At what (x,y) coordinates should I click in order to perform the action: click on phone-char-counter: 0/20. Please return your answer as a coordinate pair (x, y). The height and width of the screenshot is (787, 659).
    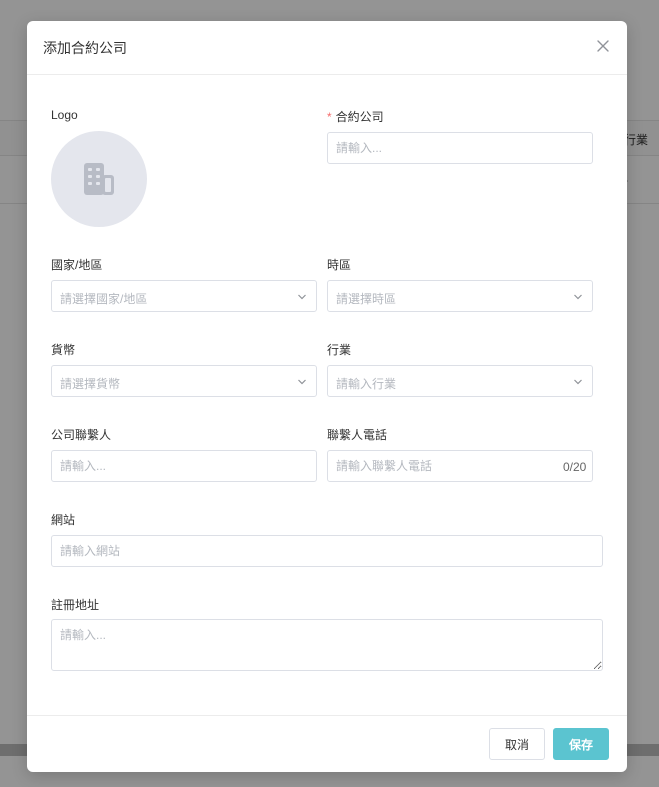
    Looking at the image, I should click on (575, 467).